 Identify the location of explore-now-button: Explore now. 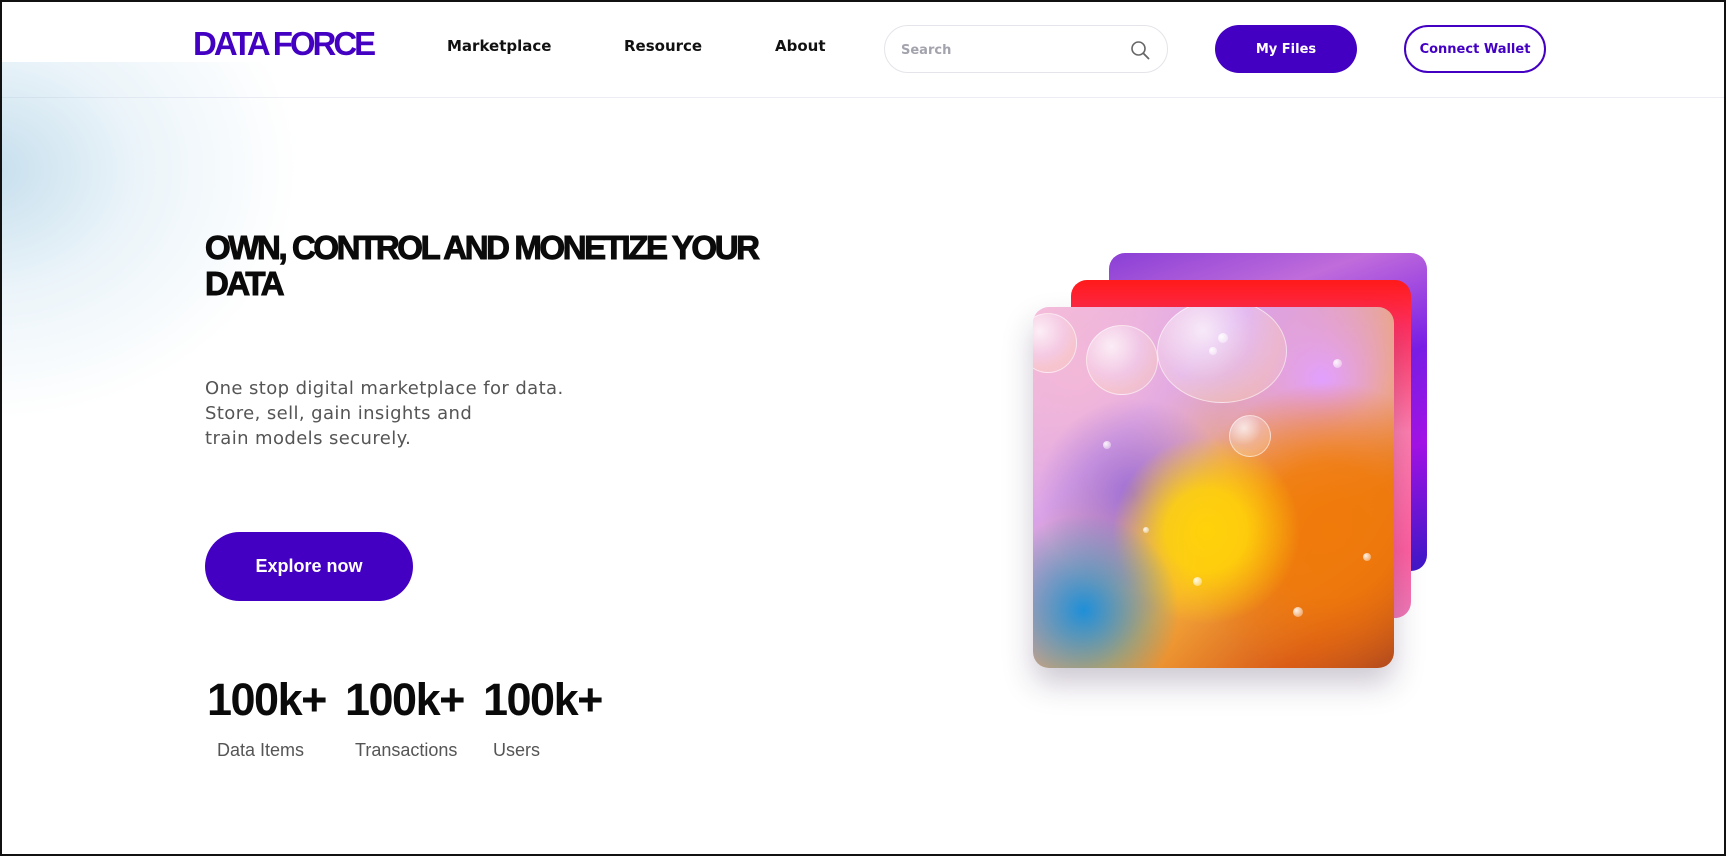
(309, 566).